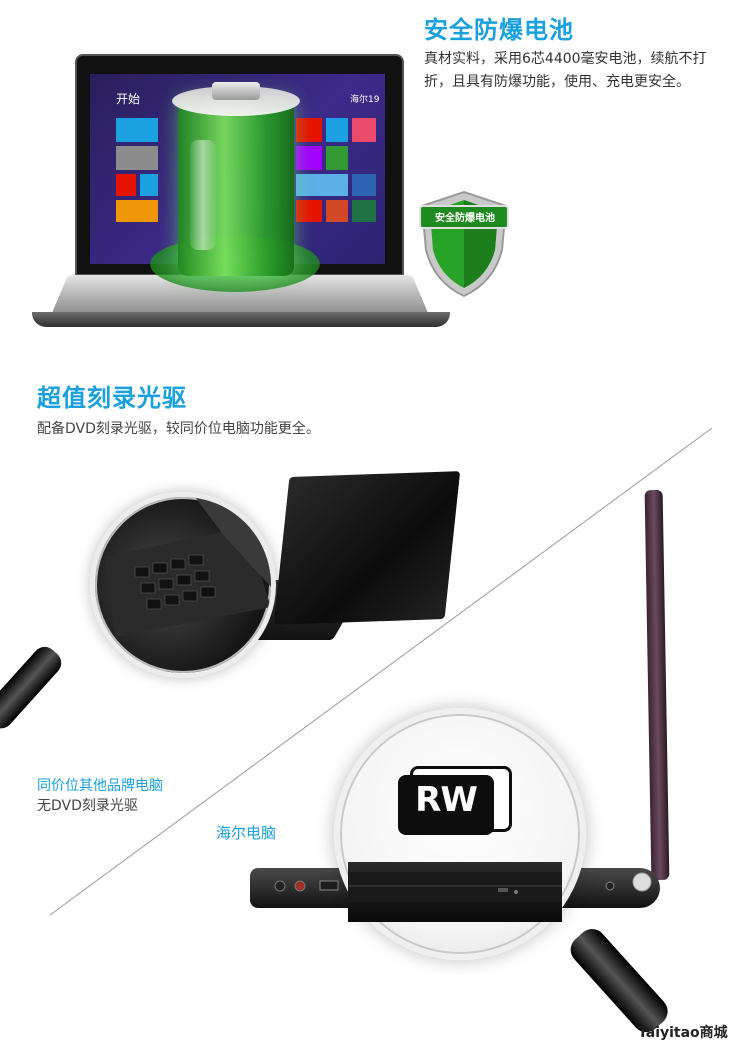  Describe the element at coordinates (236, 91) in the screenshot. I see `battery-cap` at that location.